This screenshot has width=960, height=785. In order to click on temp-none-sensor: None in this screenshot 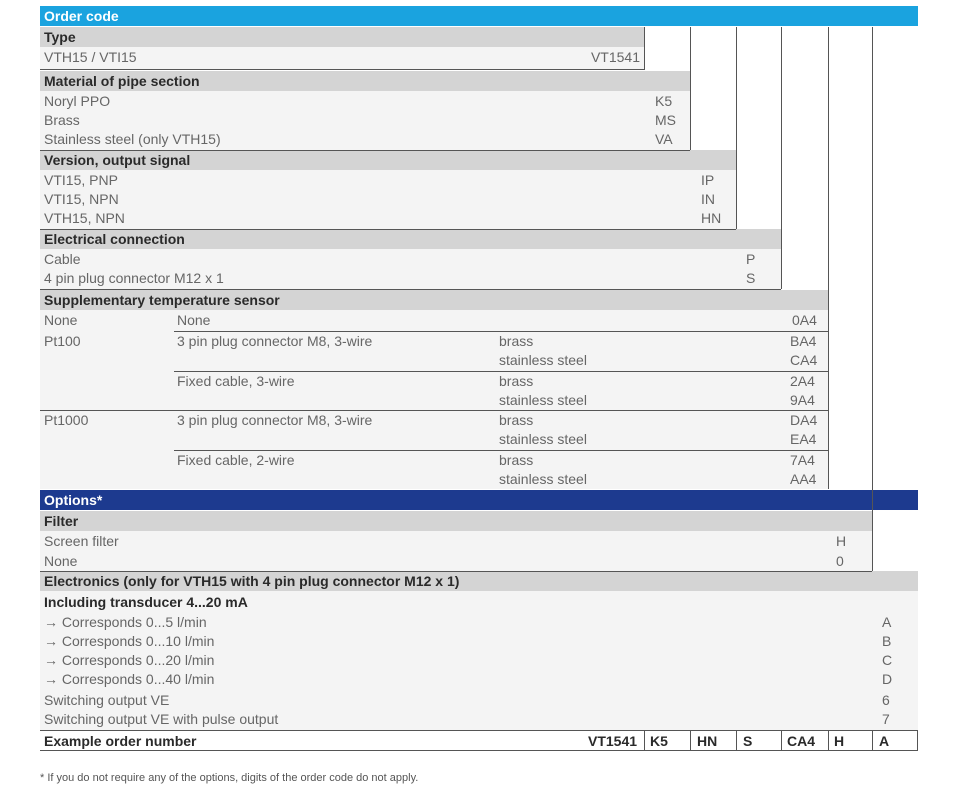, I will do `click(61, 320)`.